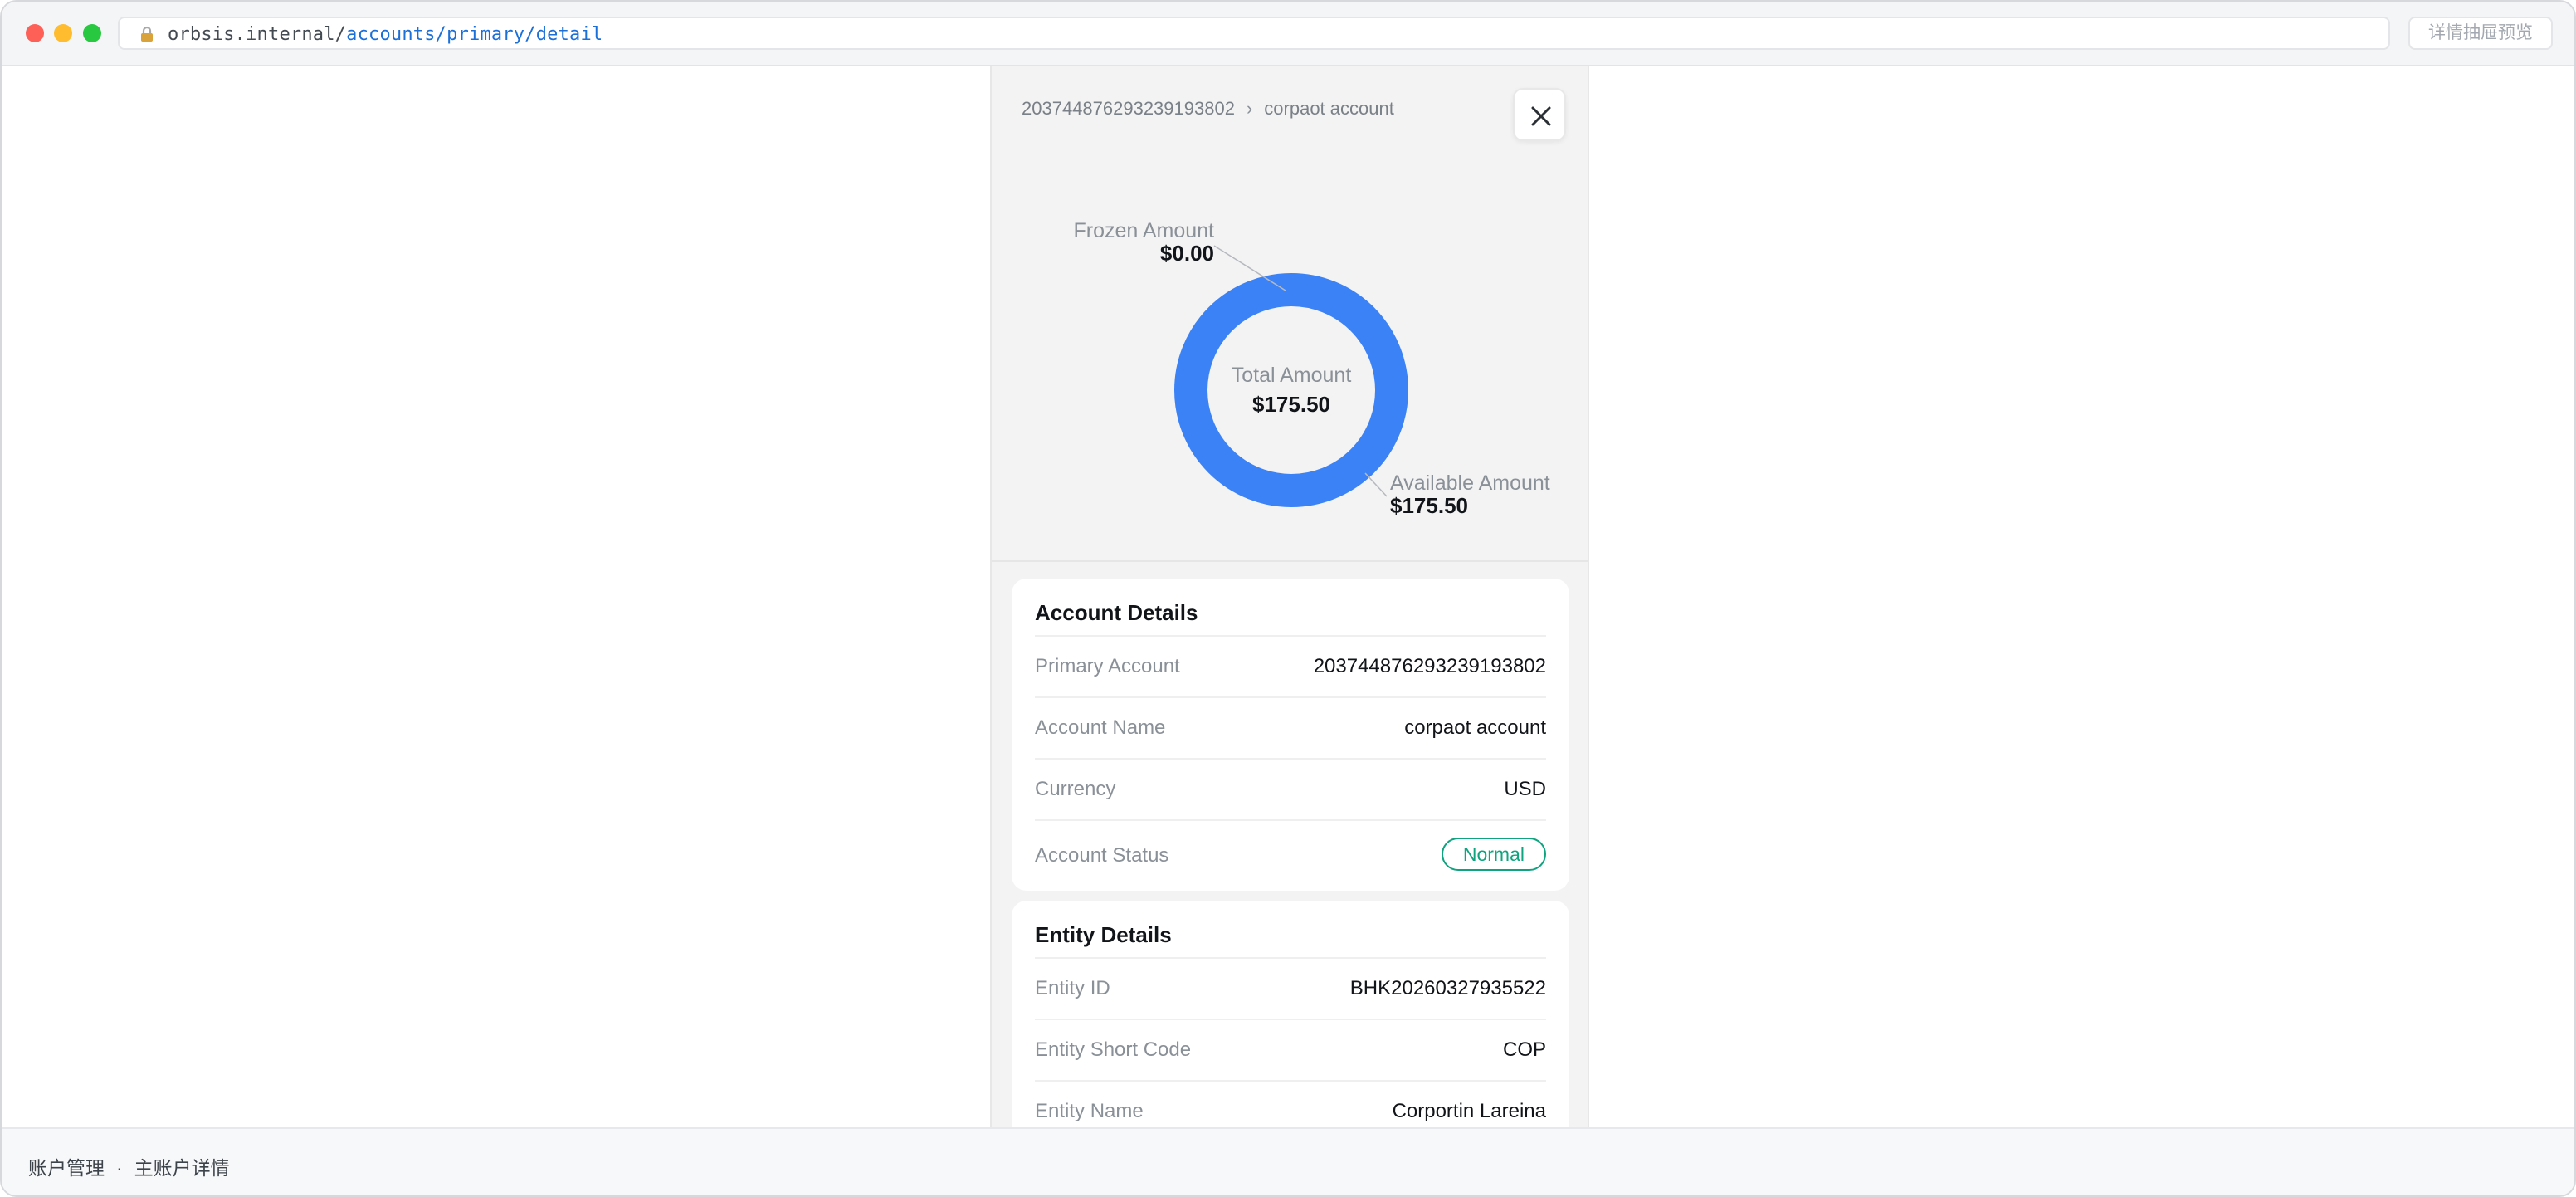 The image size is (2576, 1197). I want to click on entity-details-title: Entity Details, so click(1291, 930).